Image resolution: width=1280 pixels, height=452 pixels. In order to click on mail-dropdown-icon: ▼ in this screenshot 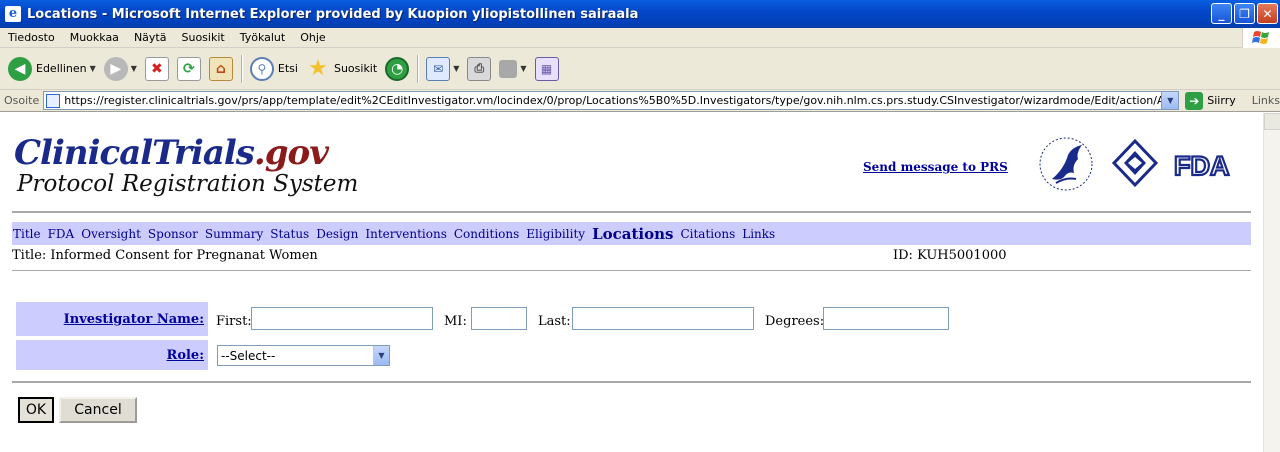, I will do `click(456, 68)`.